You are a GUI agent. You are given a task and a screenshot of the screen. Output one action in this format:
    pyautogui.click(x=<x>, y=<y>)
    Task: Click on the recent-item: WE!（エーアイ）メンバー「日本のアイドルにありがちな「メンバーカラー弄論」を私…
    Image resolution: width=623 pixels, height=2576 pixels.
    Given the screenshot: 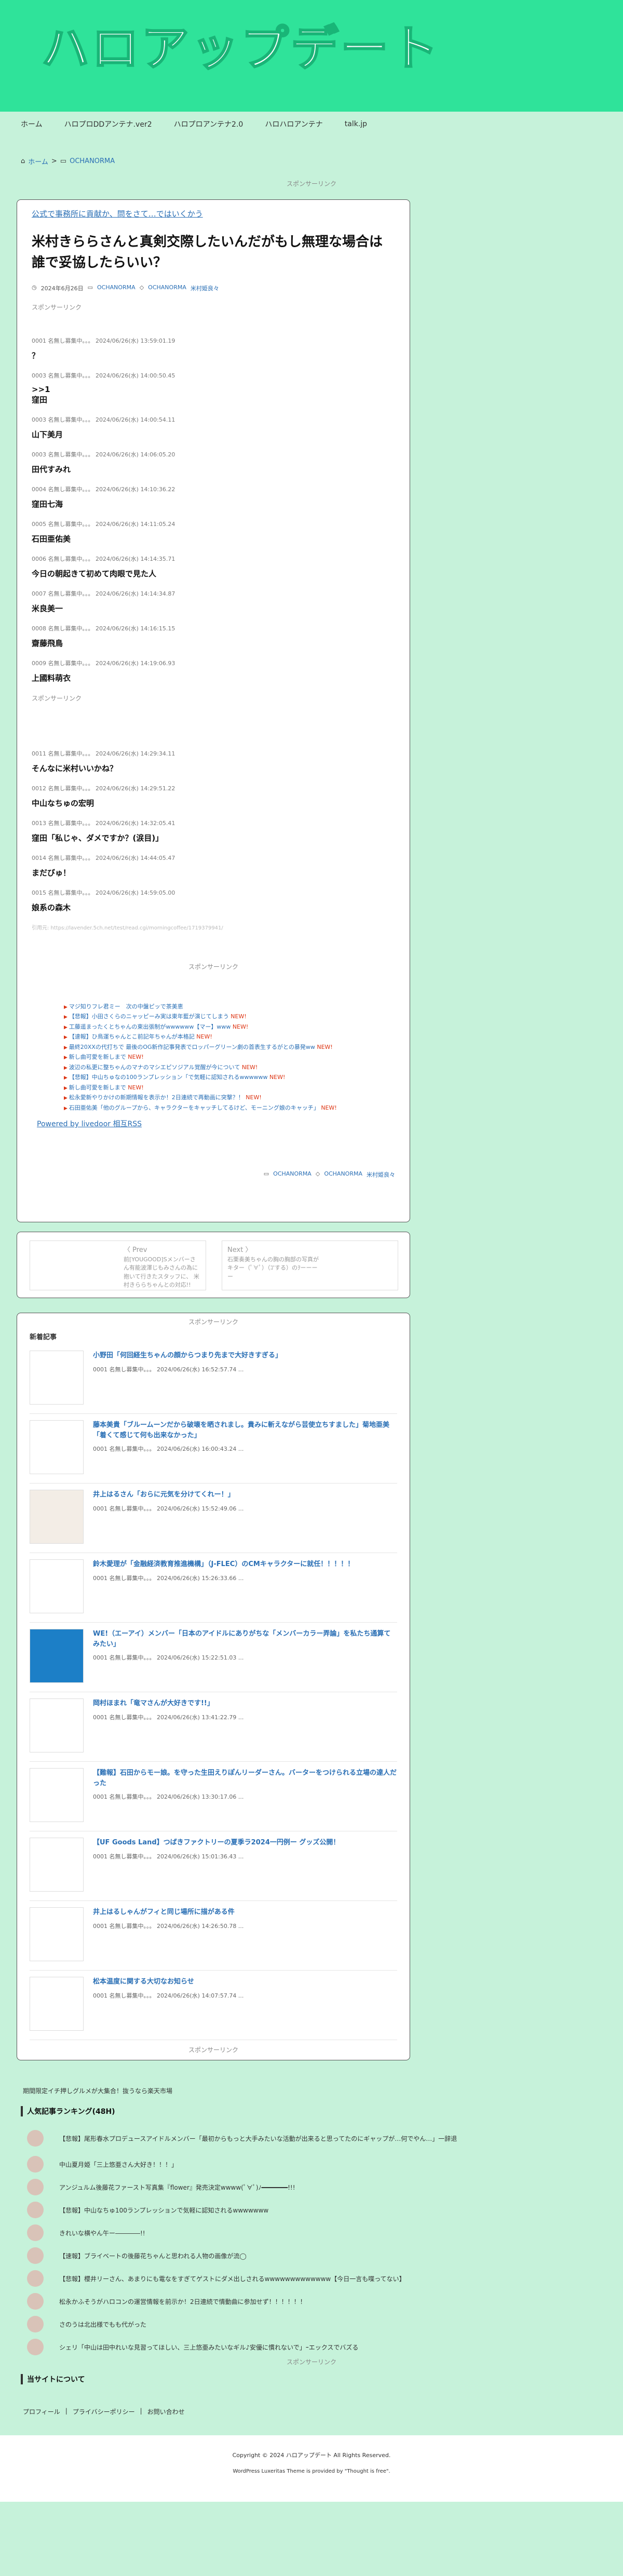 What is the action you would take?
    pyautogui.click(x=214, y=1657)
    